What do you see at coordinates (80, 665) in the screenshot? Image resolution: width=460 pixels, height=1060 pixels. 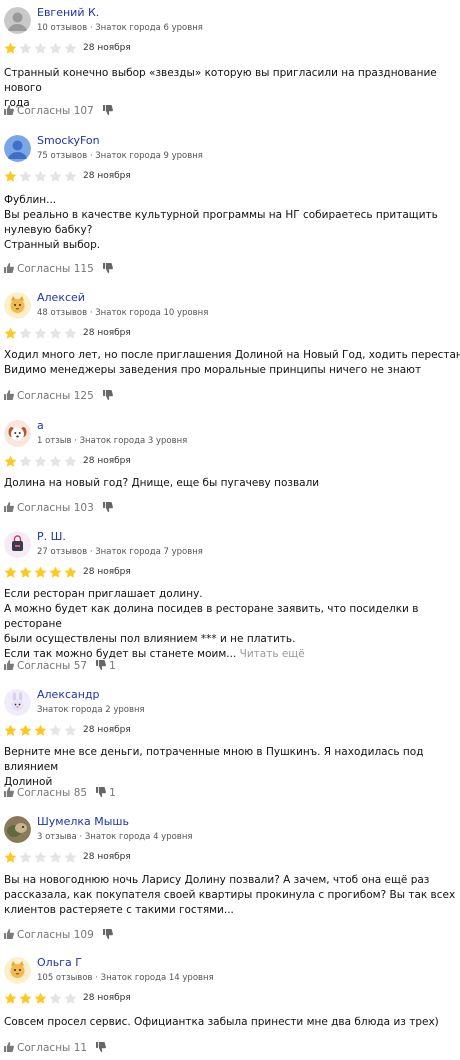 I see `agree-count: 57` at bounding box center [80, 665].